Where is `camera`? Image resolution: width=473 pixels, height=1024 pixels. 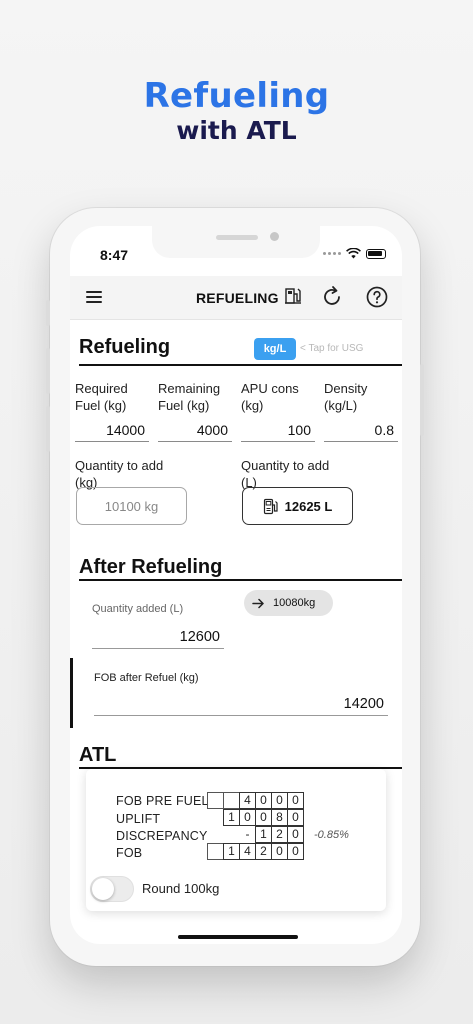
camera is located at coordinates (274, 236).